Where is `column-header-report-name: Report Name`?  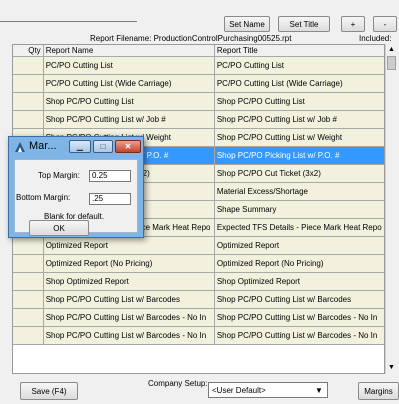
column-header-report-name: Report Name is located at coordinates (129, 51).